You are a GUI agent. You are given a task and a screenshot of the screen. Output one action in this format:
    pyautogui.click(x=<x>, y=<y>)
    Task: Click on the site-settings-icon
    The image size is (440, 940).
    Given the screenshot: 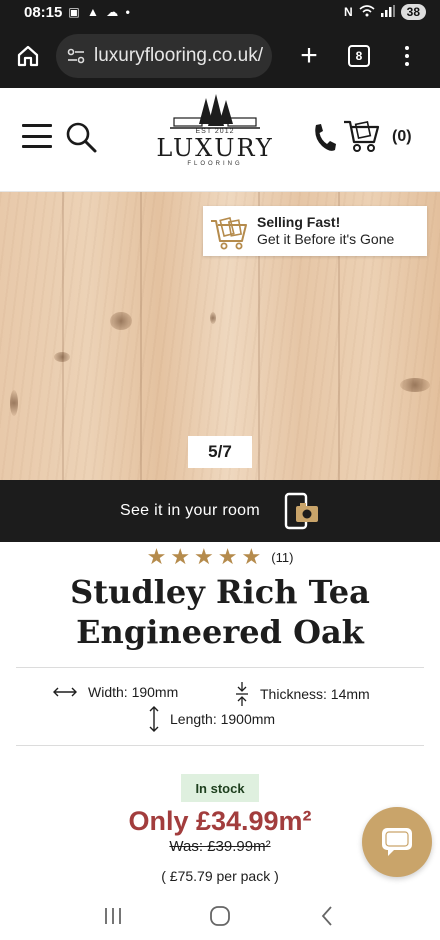 What is the action you would take?
    pyautogui.click(x=76, y=56)
    